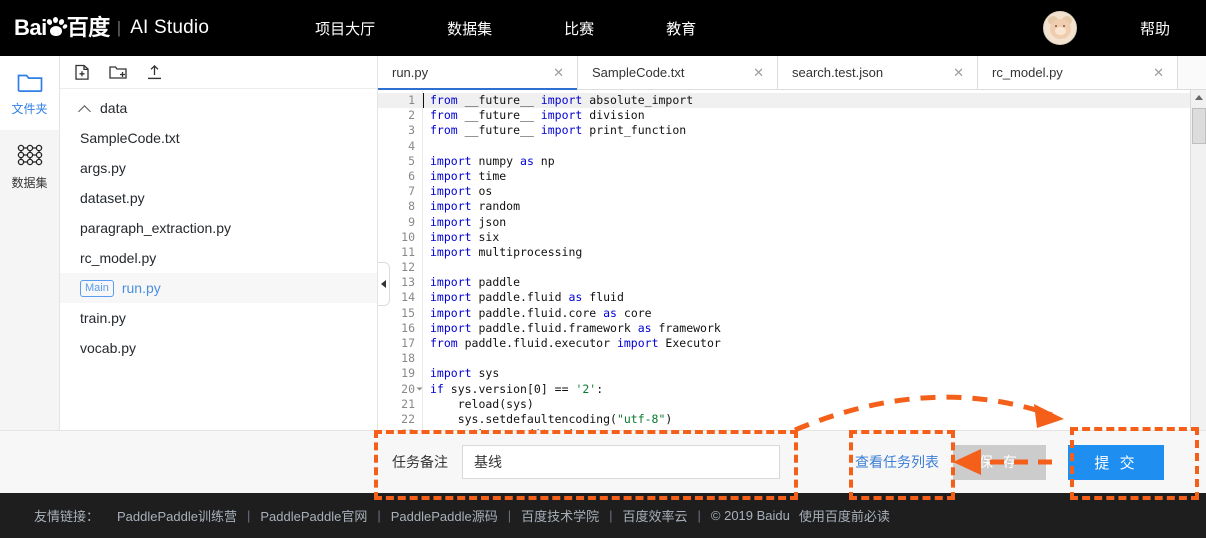  What do you see at coordinates (218, 288) in the screenshot?
I see `file-row-run: Main run.py` at bounding box center [218, 288].